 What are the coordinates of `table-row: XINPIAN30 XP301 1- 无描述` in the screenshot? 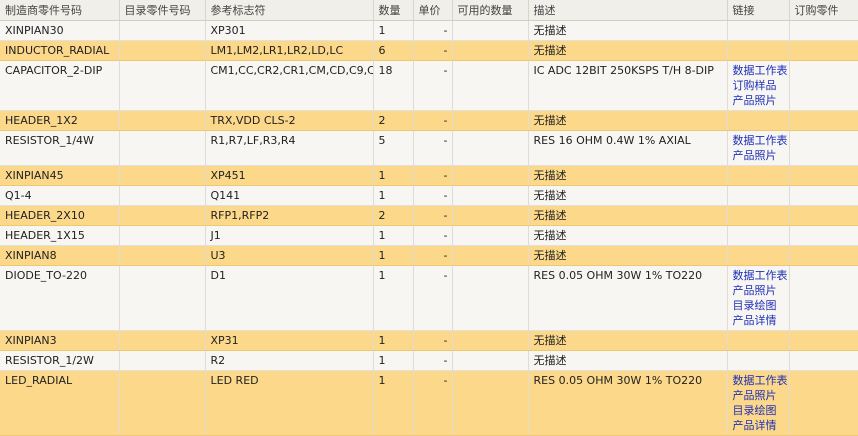 It's located at (429, 30).